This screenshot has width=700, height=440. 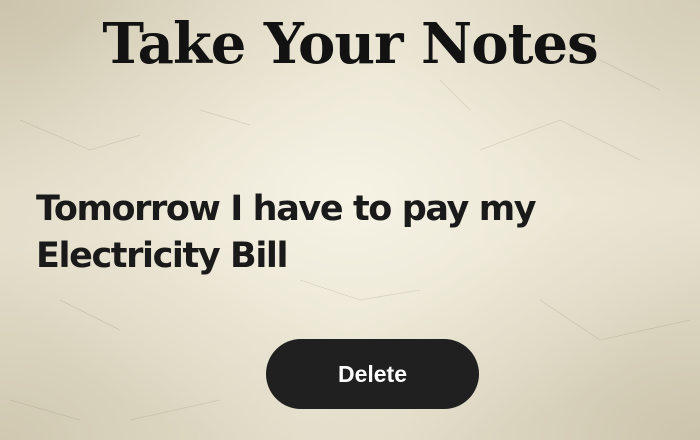 I want to click on app-title: Take Your Notes, so click(x=350, y=44).